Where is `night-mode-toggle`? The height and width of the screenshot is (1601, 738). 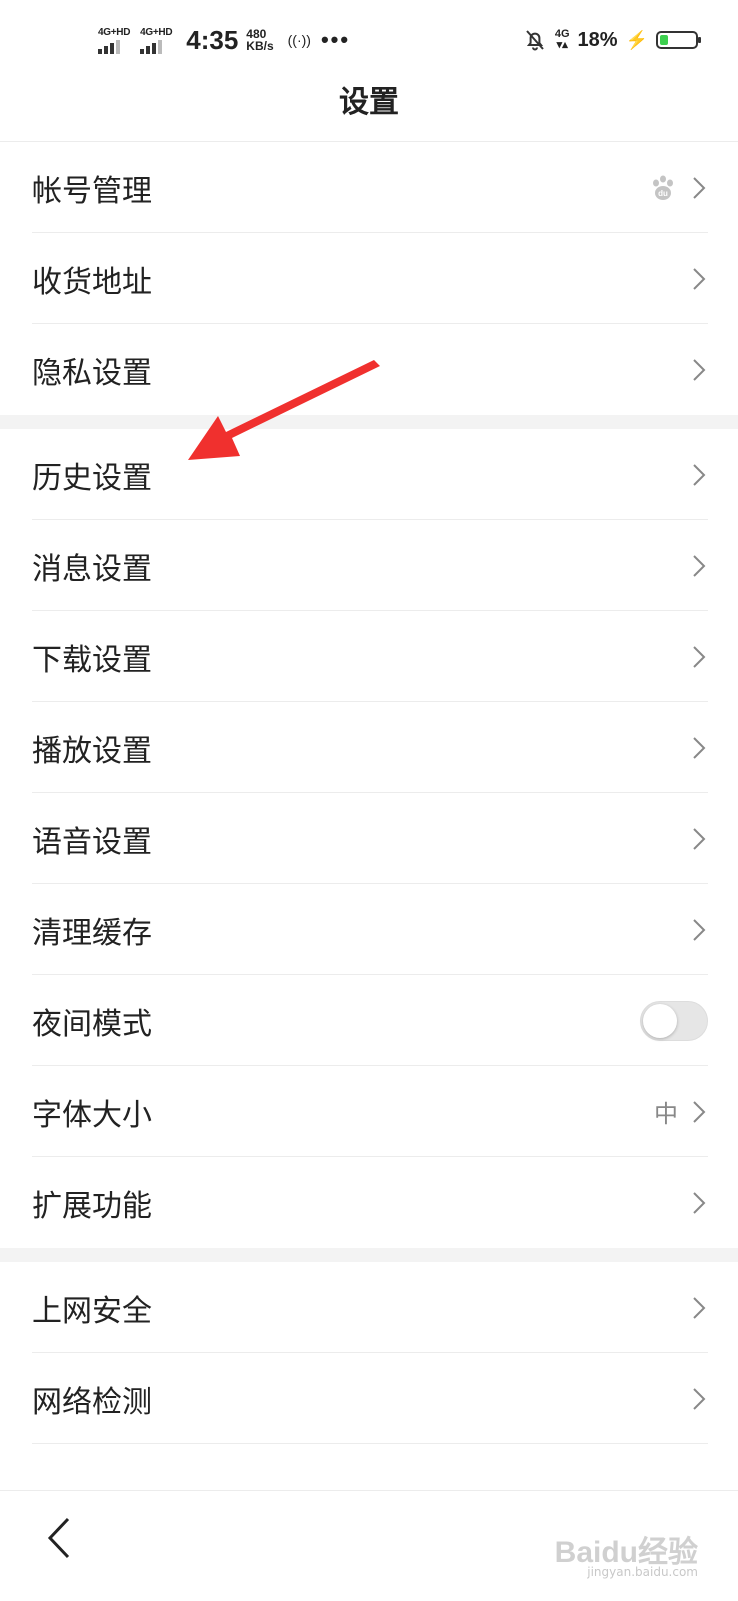 night-mode-toggle is located at coordinates (674, 1020).